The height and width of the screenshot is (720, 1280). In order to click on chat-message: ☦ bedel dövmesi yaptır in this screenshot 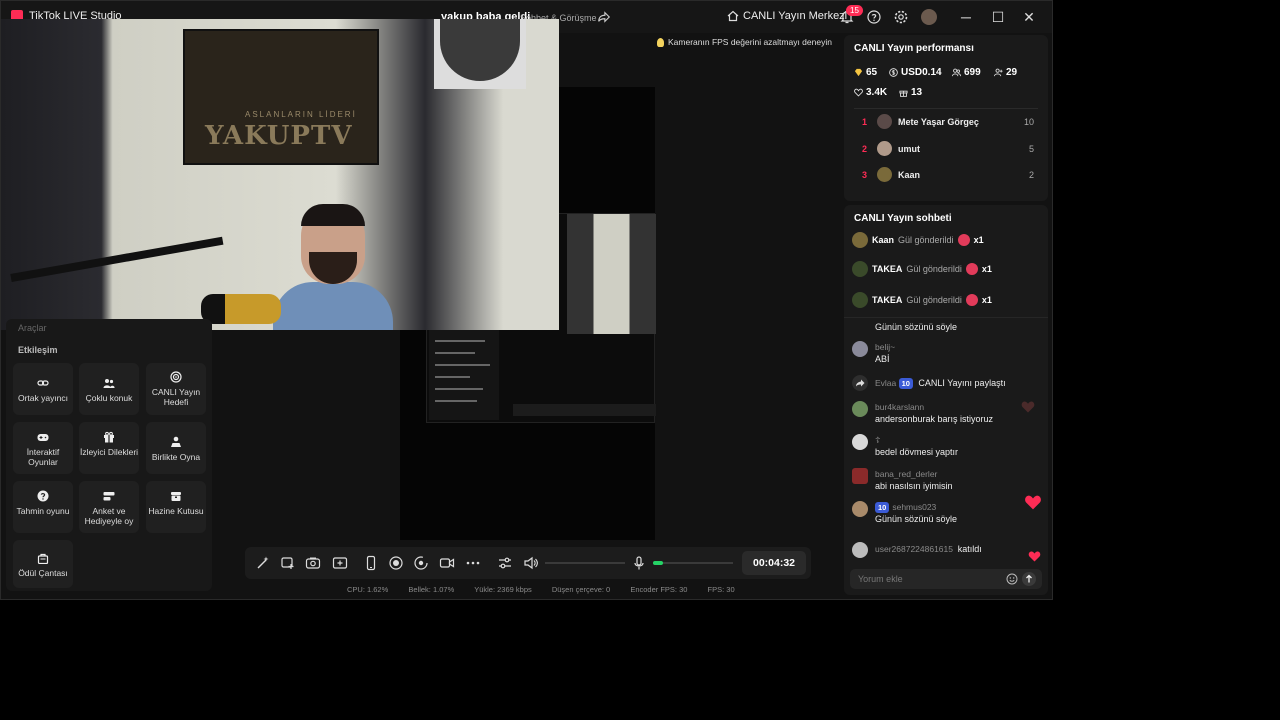, I will do `click(946, 448)`.